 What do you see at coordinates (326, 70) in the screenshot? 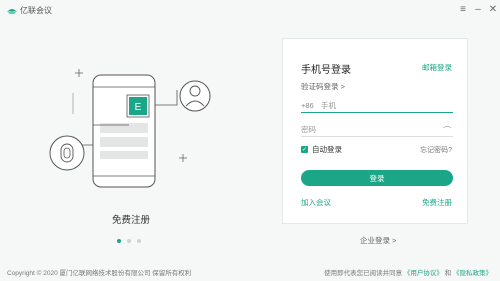
I see `login-title: 手机号登录` at bounding box center [326, 70].